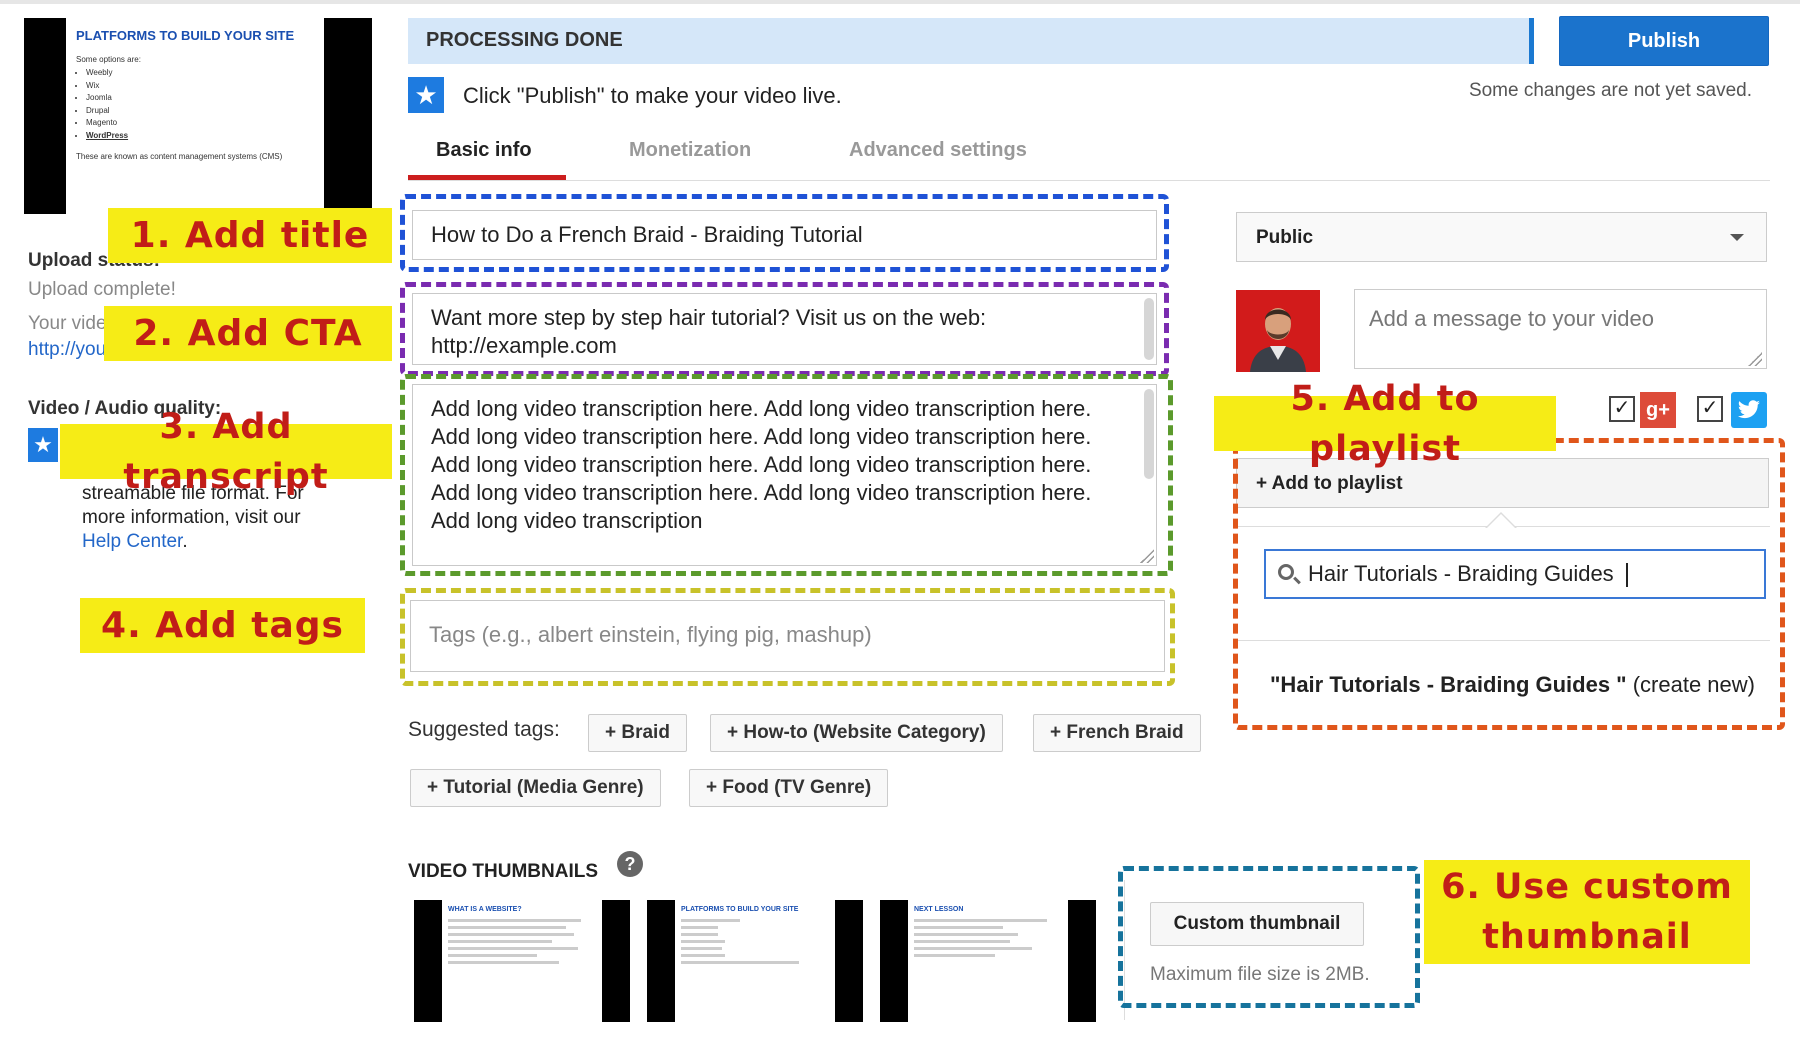  Describe the element at coordinates (1658, 410) in the screenshot. I see `google-plus-icon: g+` at that location.